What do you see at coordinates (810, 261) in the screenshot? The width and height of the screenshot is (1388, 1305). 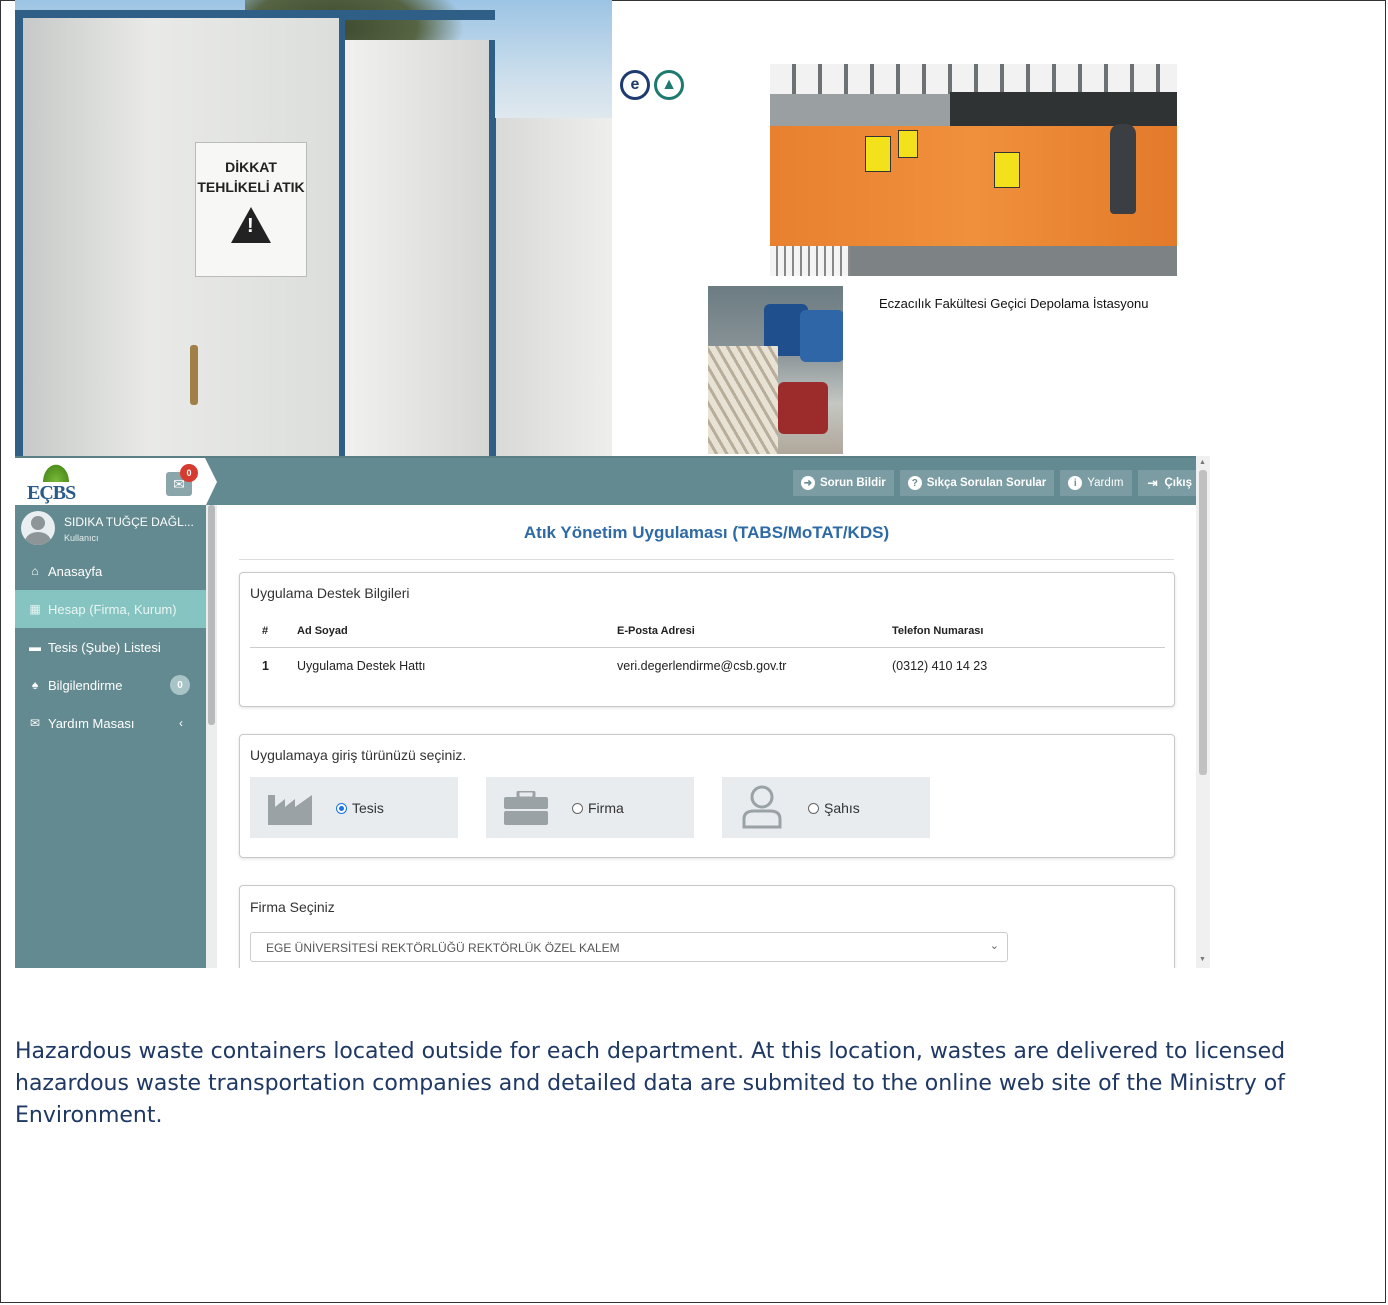 I see `basement-window` at bounding box center [810, 261].